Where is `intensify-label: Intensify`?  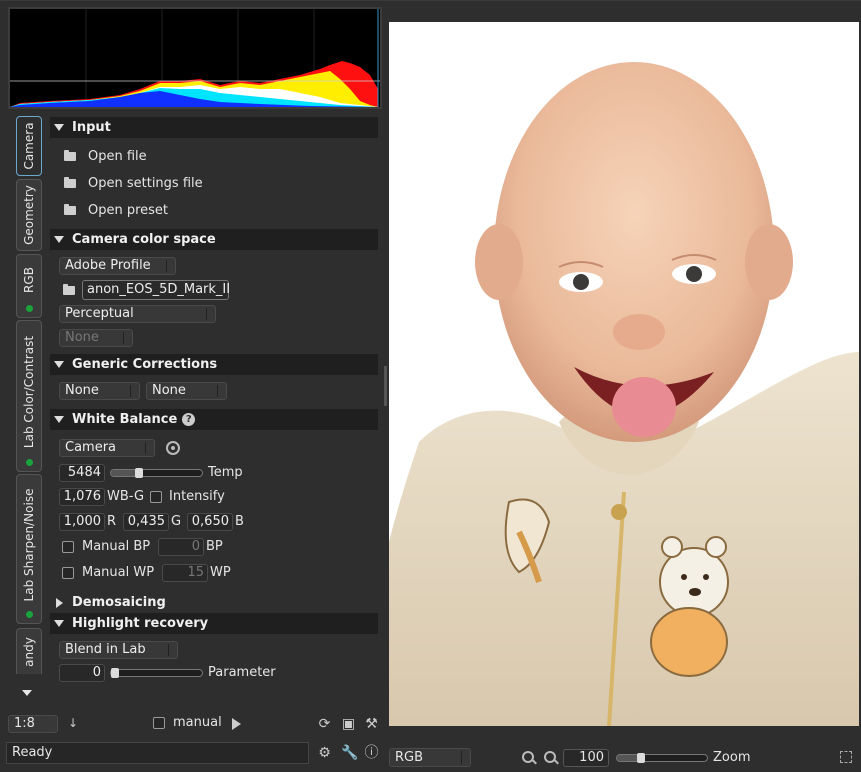 intensify-label: Intensify is located at coordinates (197, 496).